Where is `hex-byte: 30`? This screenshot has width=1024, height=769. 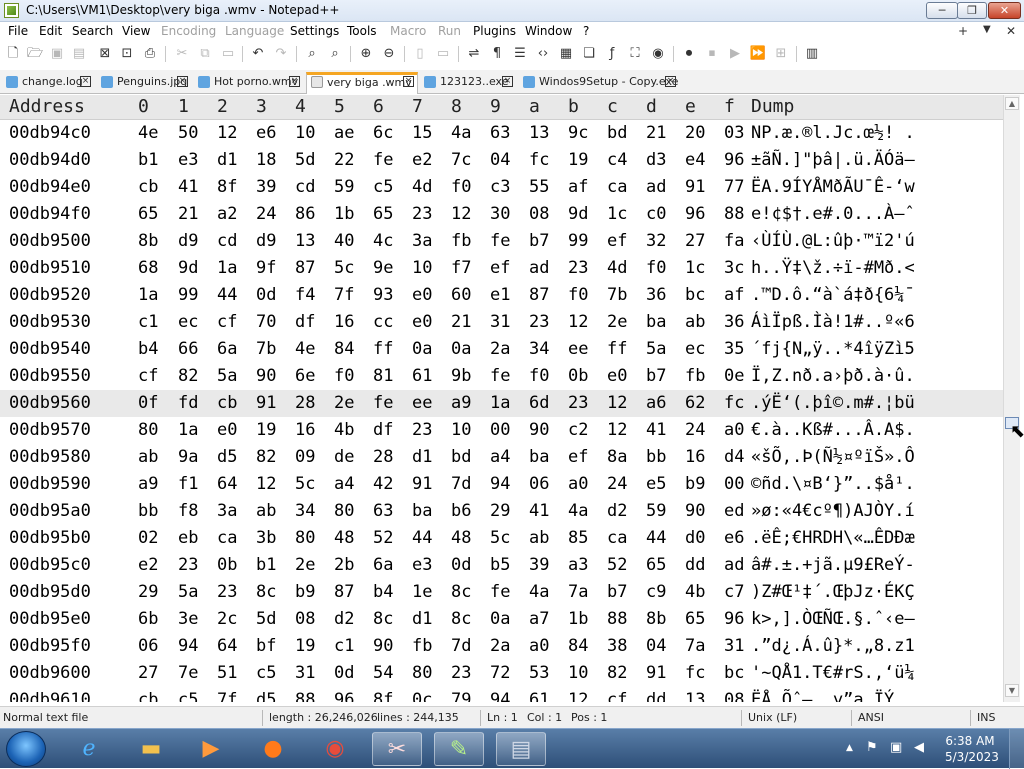 hex-byte: 30 is located at coordinates (500, 214).